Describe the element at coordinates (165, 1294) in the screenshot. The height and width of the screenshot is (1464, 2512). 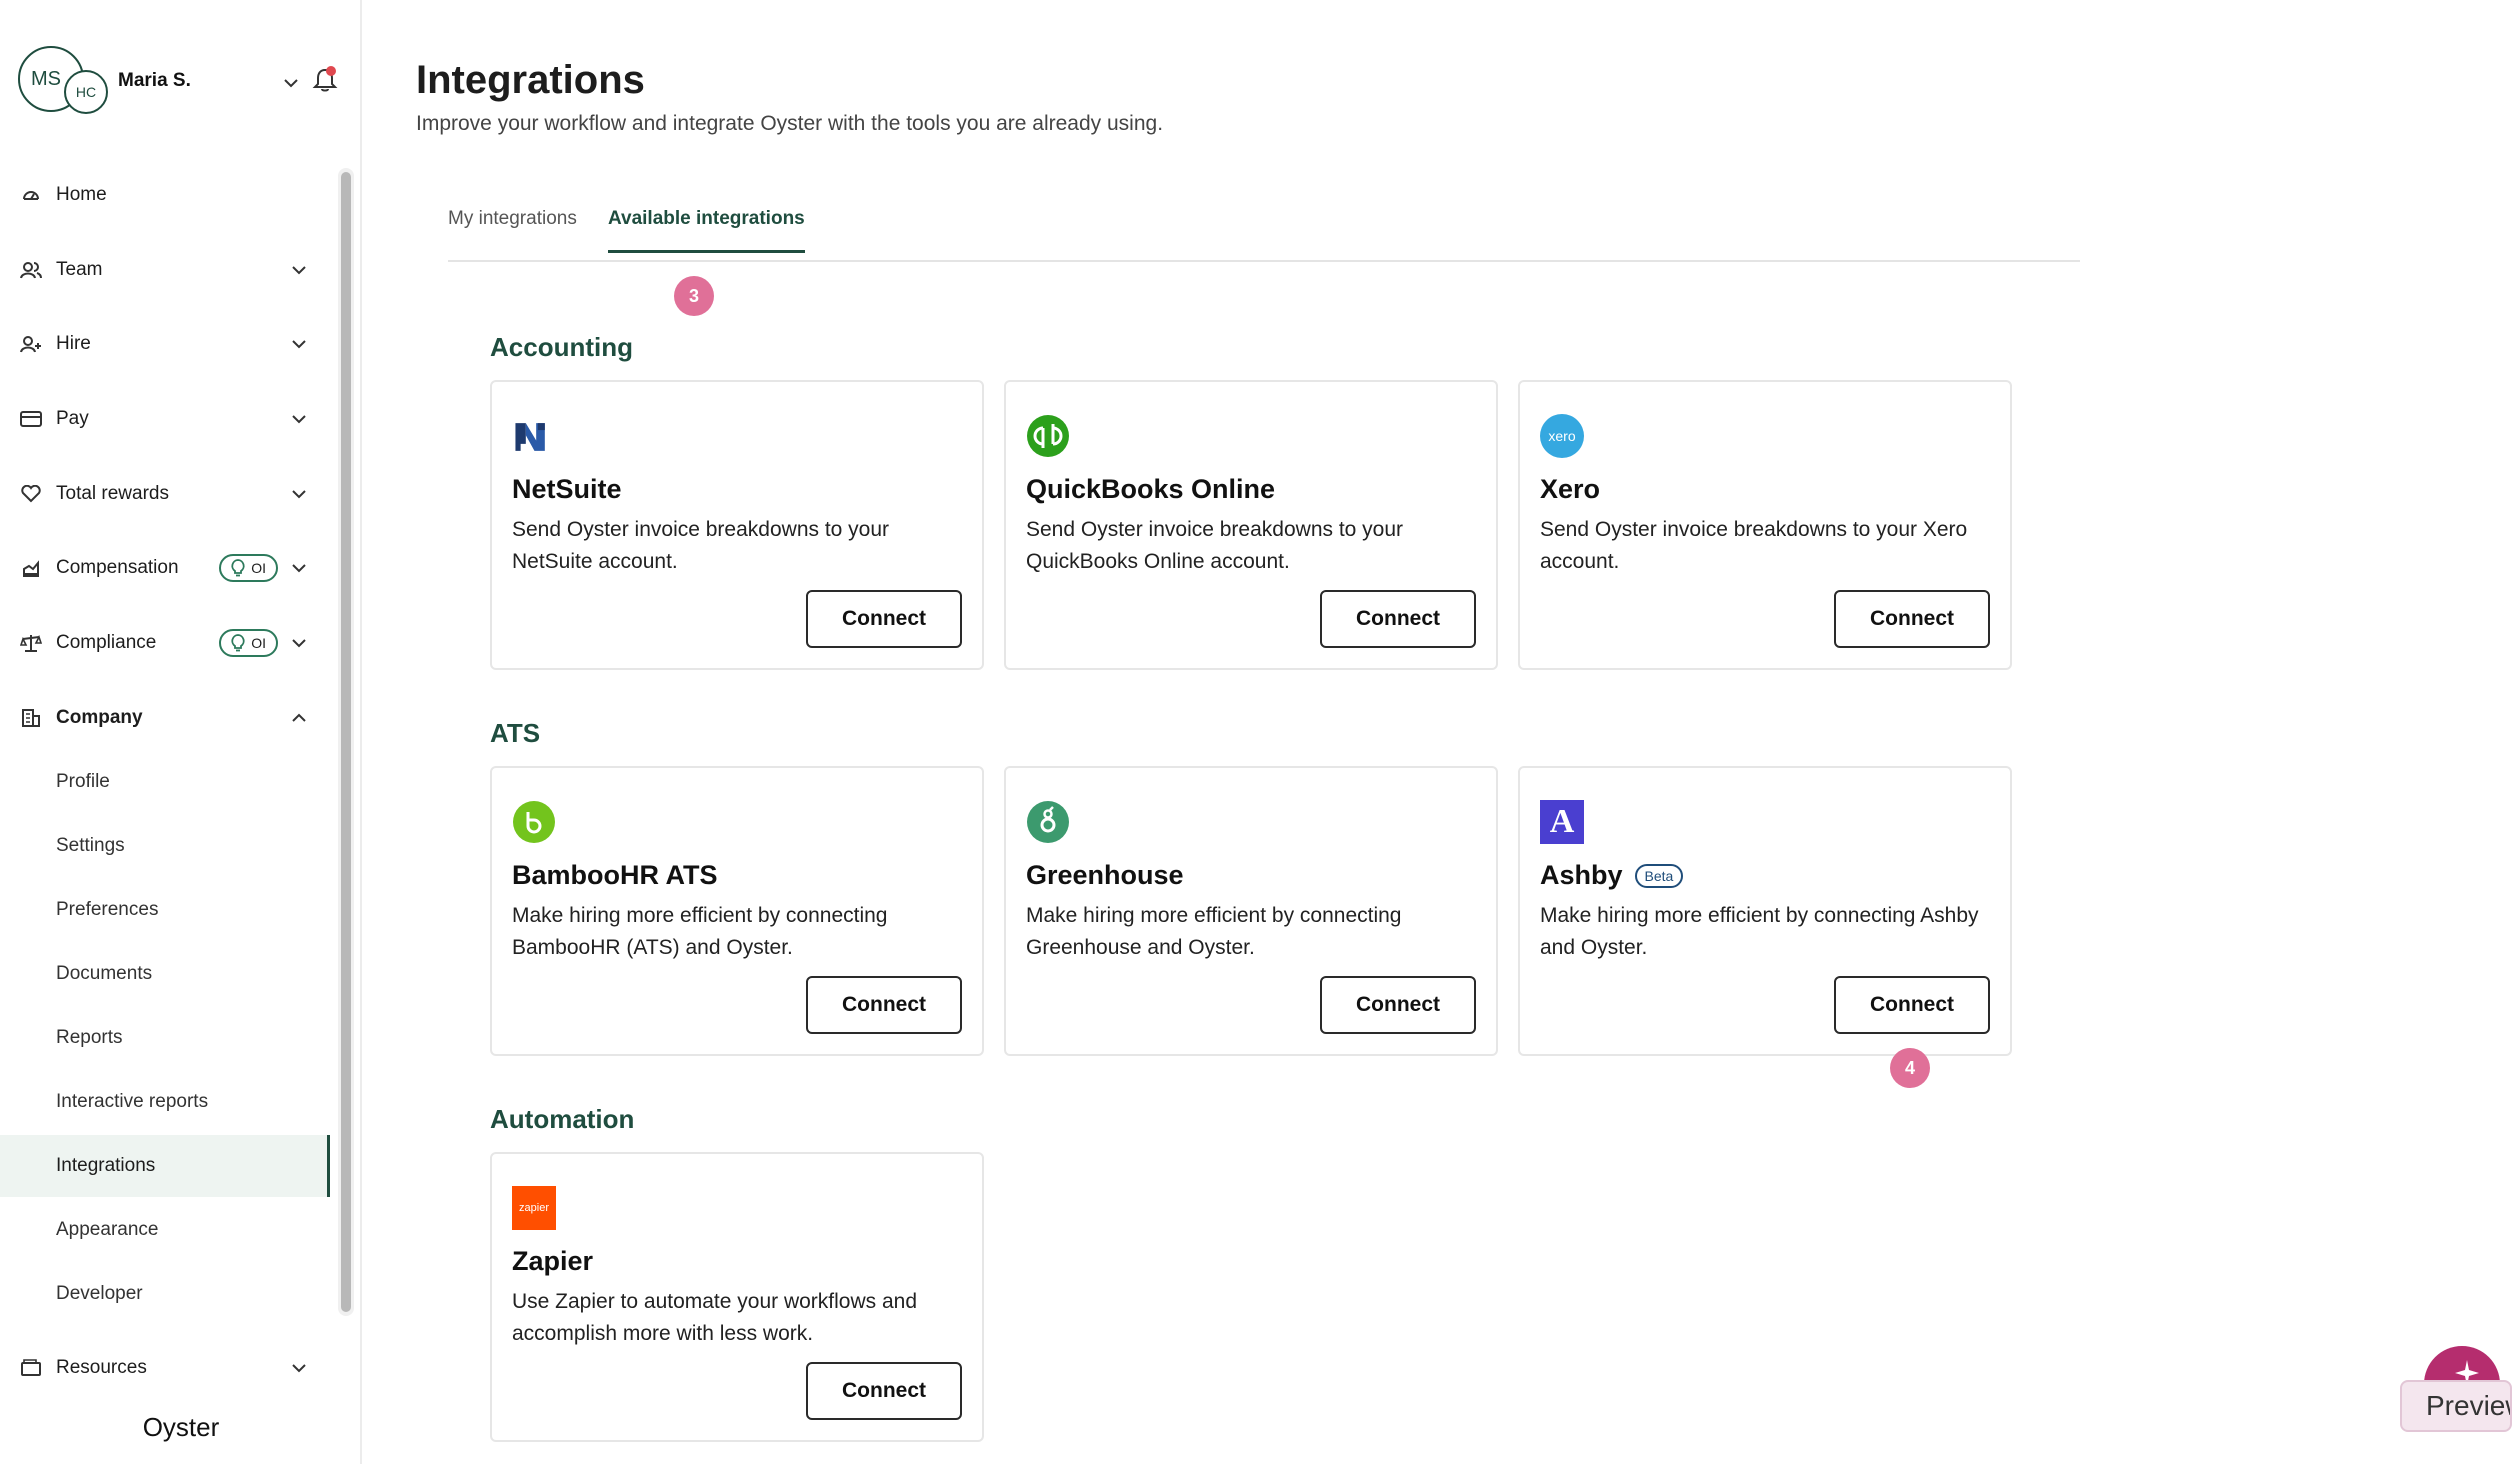
I see `sidebar-item-developer: Developer` at that location.